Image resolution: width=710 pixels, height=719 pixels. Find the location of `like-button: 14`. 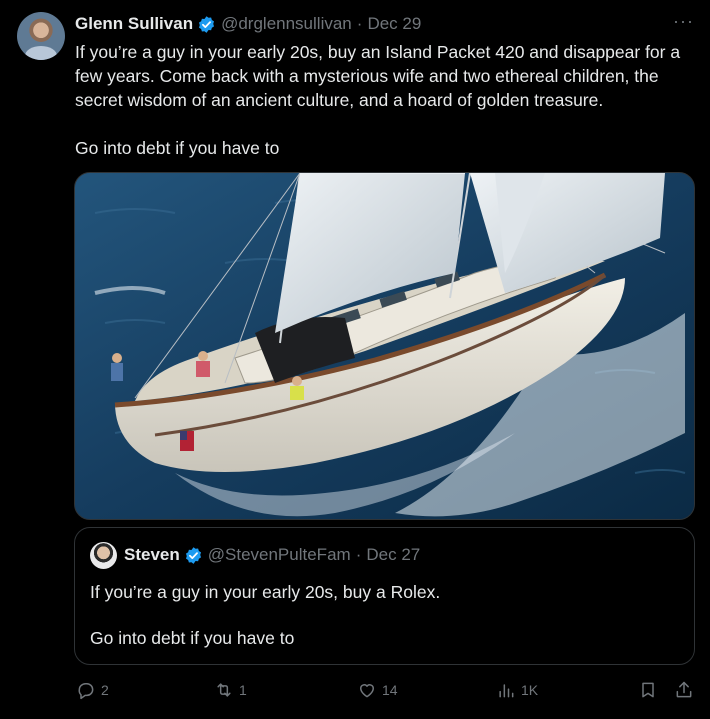

like-button: 14 is located at coordinates (377, 690).